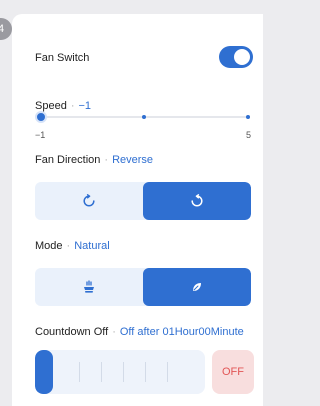 Image resolution: width=320 pixels, height=406 pixels. I want to click on rotate-ccw-icon, so click(89, 200).